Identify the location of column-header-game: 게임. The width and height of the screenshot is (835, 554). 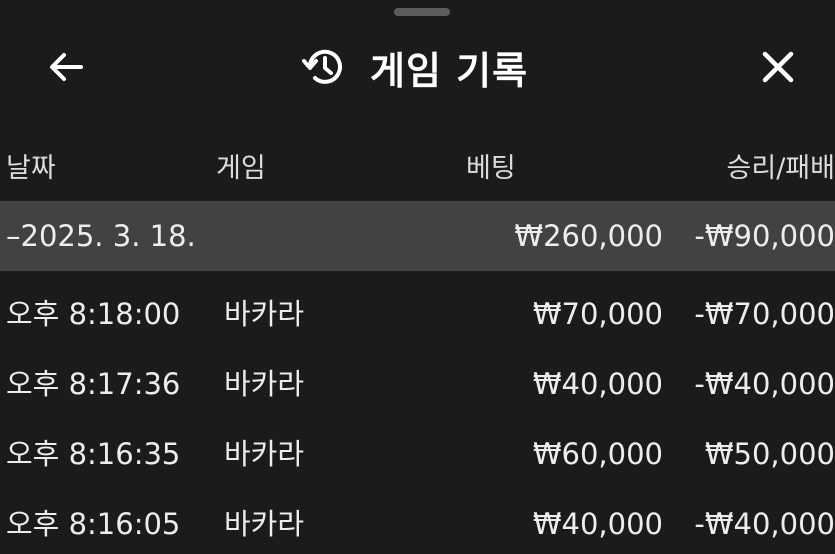
(241, 165).